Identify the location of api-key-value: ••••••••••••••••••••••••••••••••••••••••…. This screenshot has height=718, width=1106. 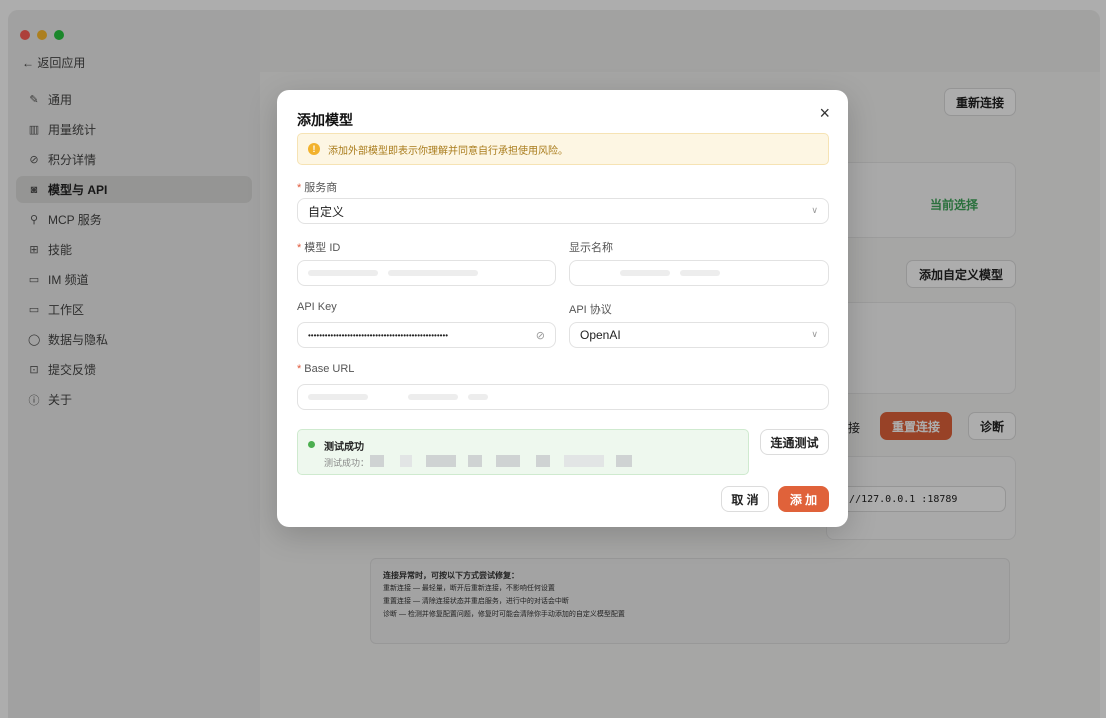
(378, 335).